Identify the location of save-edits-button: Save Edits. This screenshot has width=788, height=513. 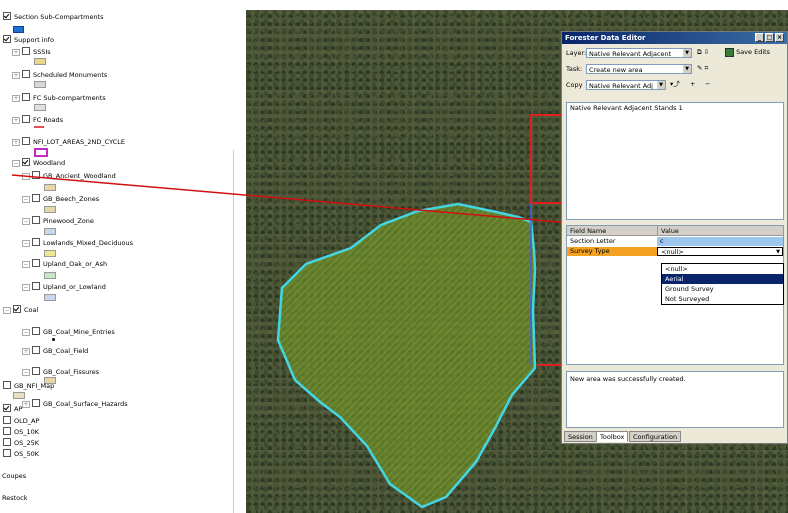
(747, 52).